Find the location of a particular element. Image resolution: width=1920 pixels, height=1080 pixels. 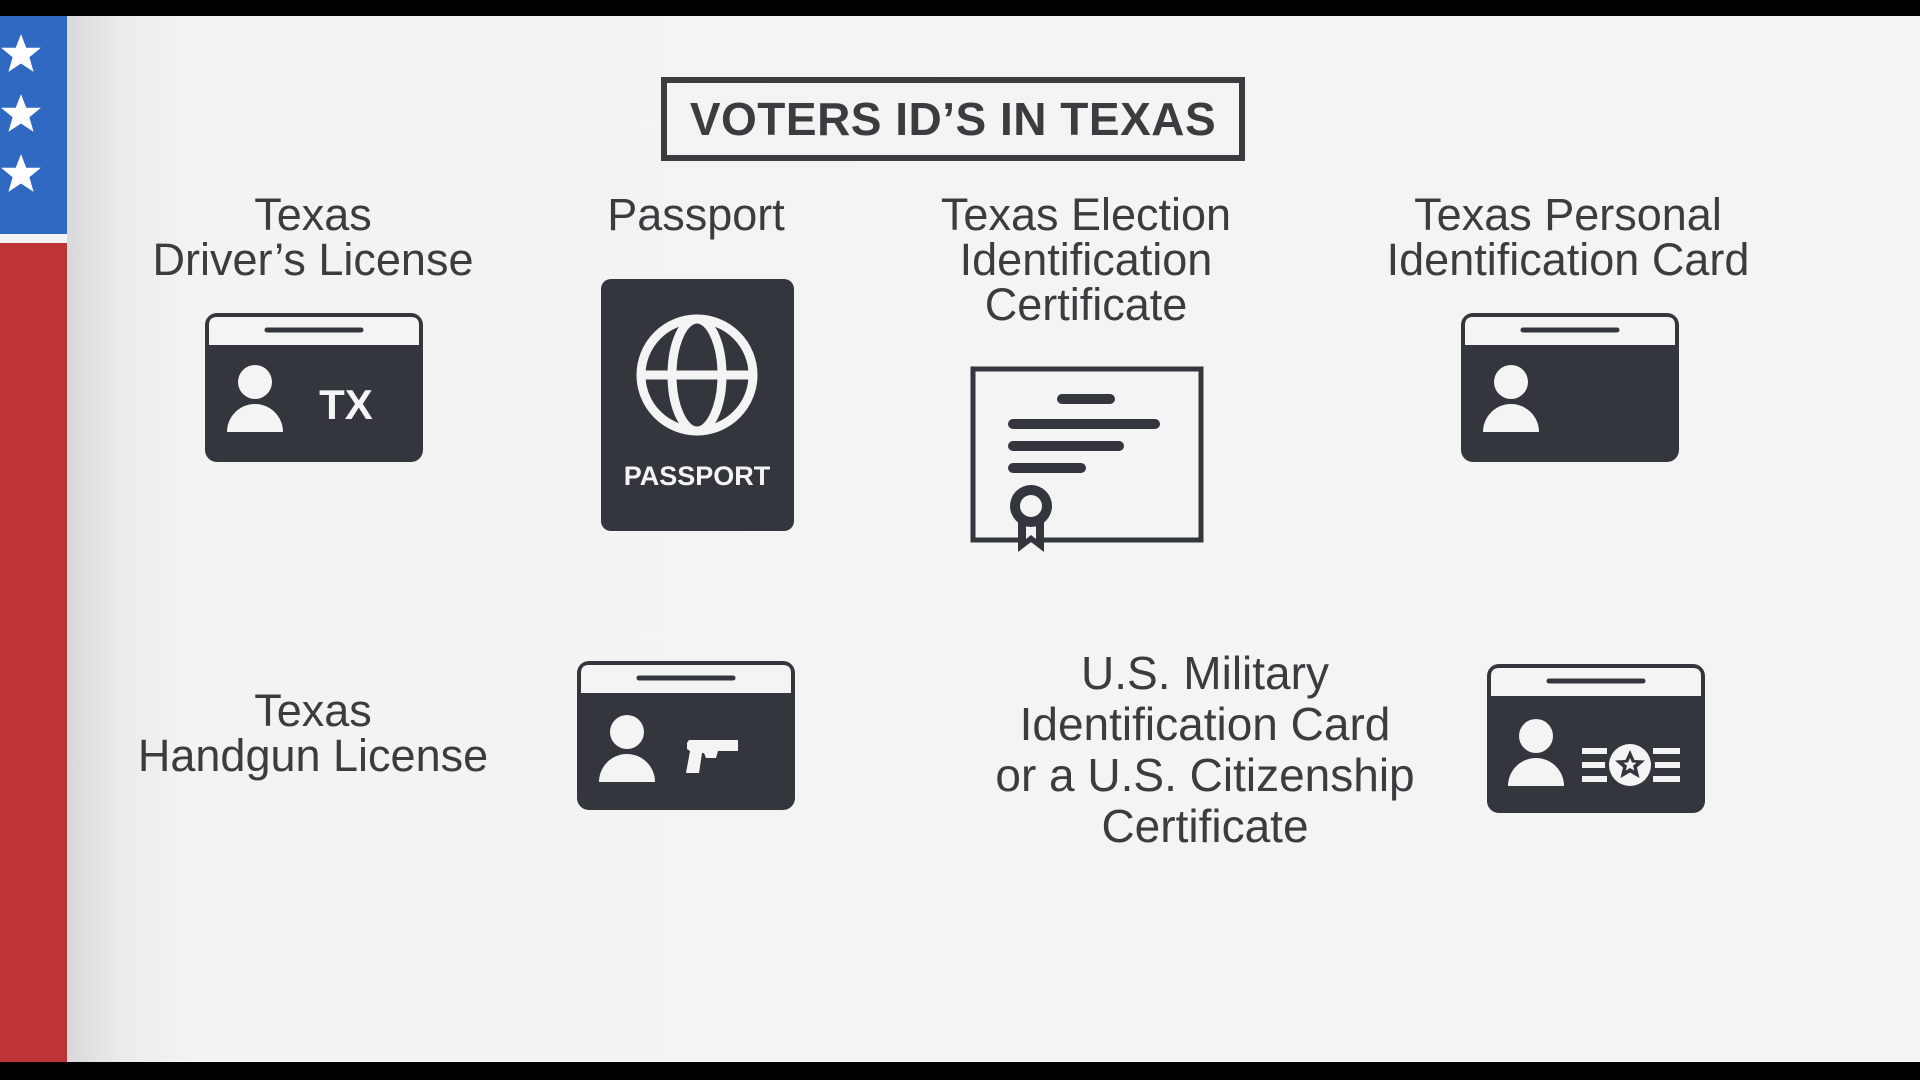

label-passport: Passport is located at coordinates (696, 214).